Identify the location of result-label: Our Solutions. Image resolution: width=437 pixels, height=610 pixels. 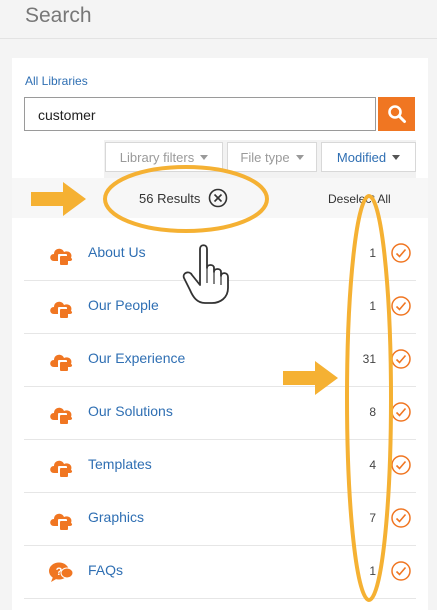
(130, 411).